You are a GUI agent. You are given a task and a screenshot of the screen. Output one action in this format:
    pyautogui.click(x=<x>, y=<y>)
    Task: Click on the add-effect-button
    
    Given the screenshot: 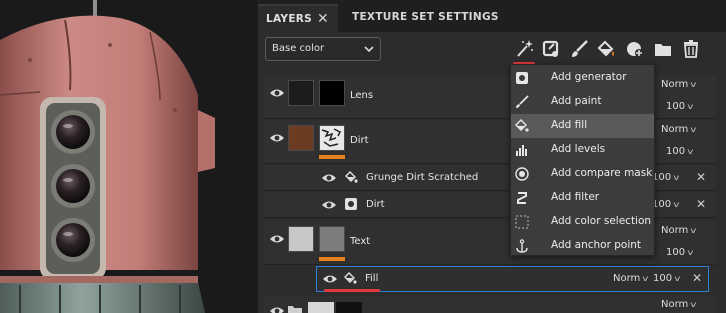 What is the action you would take?
    pyautogui.click(x=524, y=49)
    